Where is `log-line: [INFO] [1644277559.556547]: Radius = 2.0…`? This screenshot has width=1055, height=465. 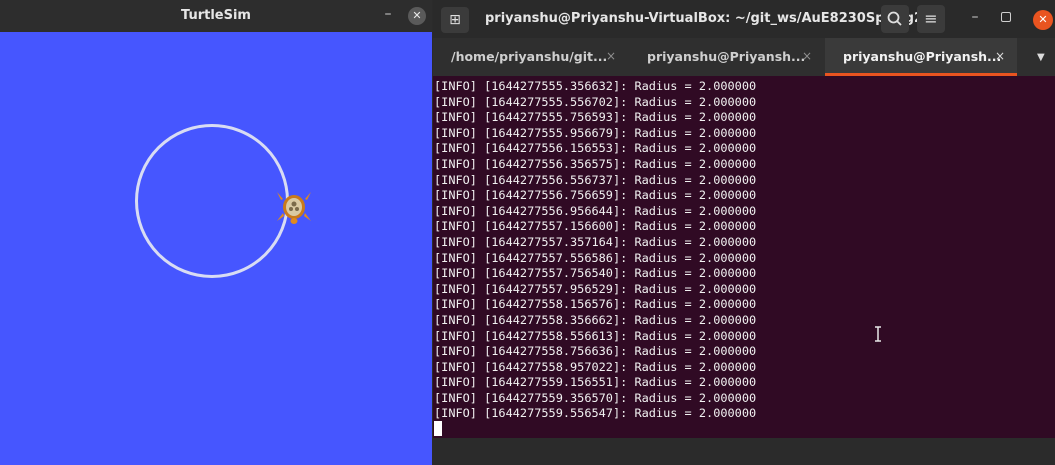 log-line: [INFO] [1644277559.556547]: Radius = 2.0… is located at coordinates (595, 413).